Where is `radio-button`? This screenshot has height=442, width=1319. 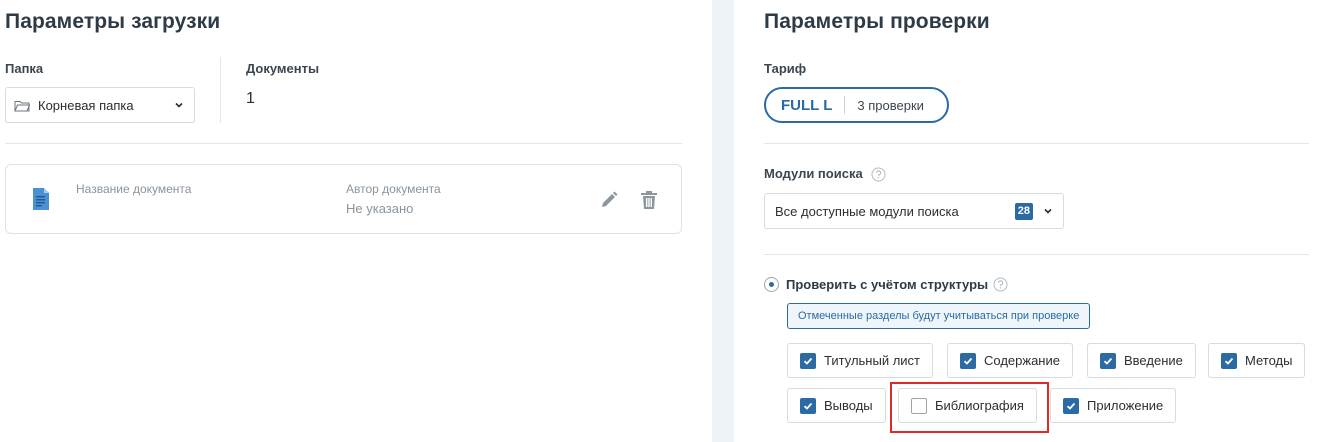 radio-button is located at coordinates (771, 284).